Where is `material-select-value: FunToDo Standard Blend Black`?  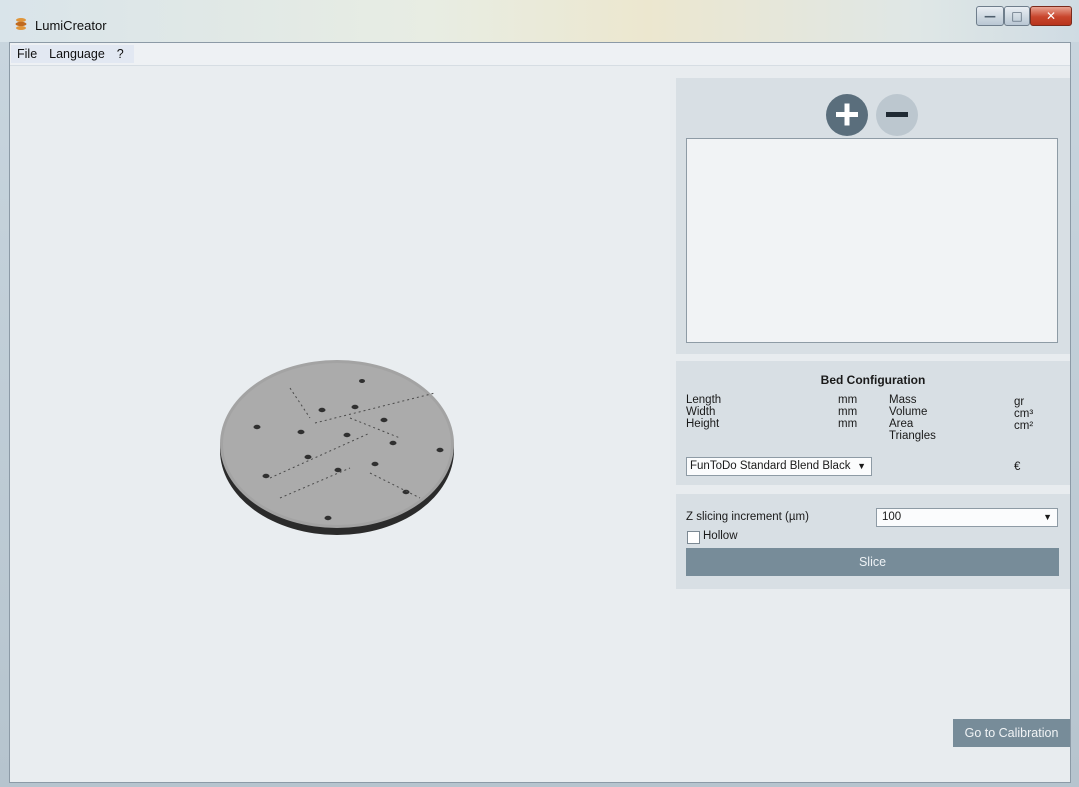 material-select-value: FunToDo Standard Blend Black is located at coordinates (770, 466).